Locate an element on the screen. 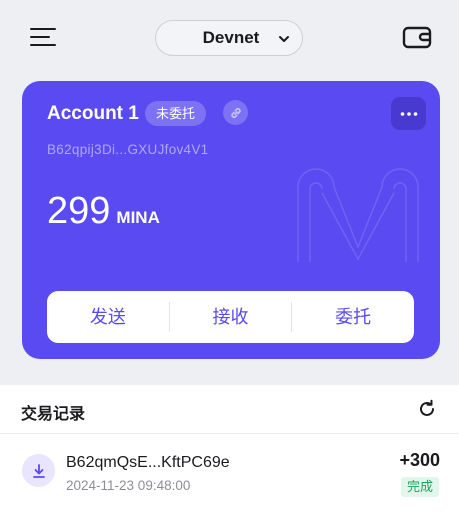 This screenshot has height=525, width=459. balance-unit: MINA is located at coordinates (138, 217).